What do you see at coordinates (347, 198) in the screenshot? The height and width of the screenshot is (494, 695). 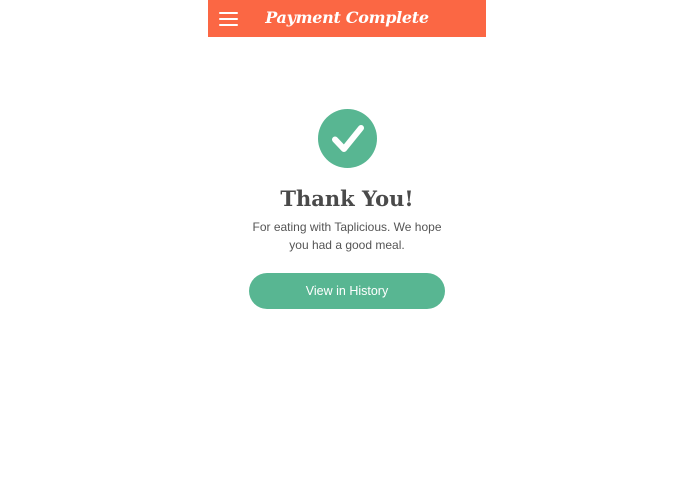 I see `thank-you-heading: Thank You!` at bounding box center [347, 198].